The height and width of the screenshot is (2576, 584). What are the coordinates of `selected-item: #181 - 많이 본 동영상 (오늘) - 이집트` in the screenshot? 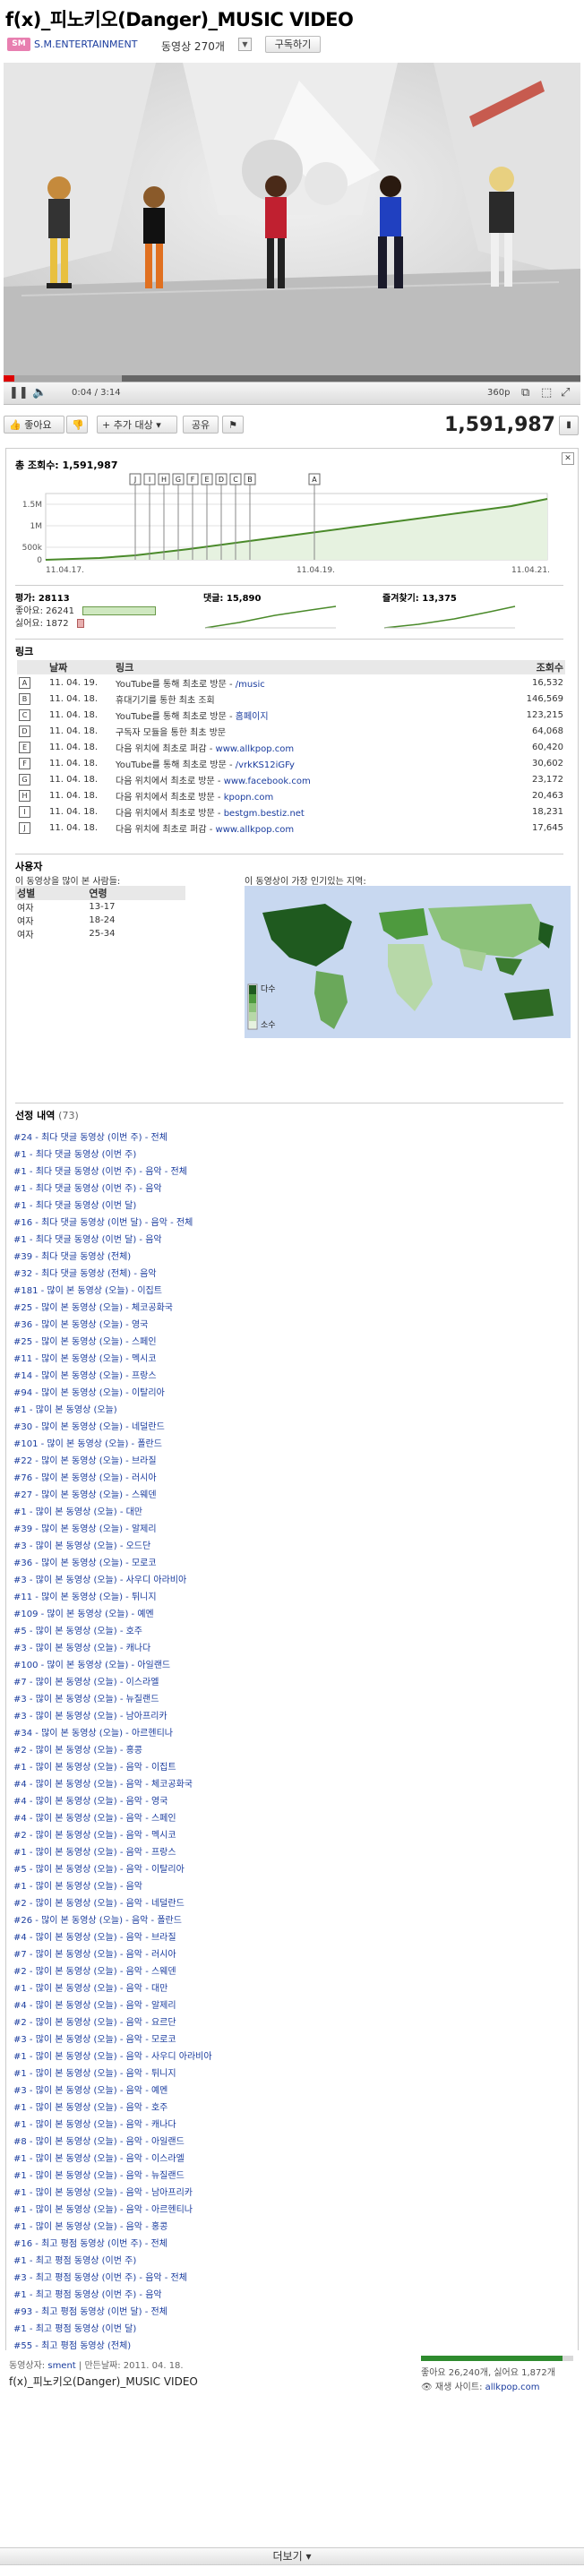 It's located at (291, 1291).